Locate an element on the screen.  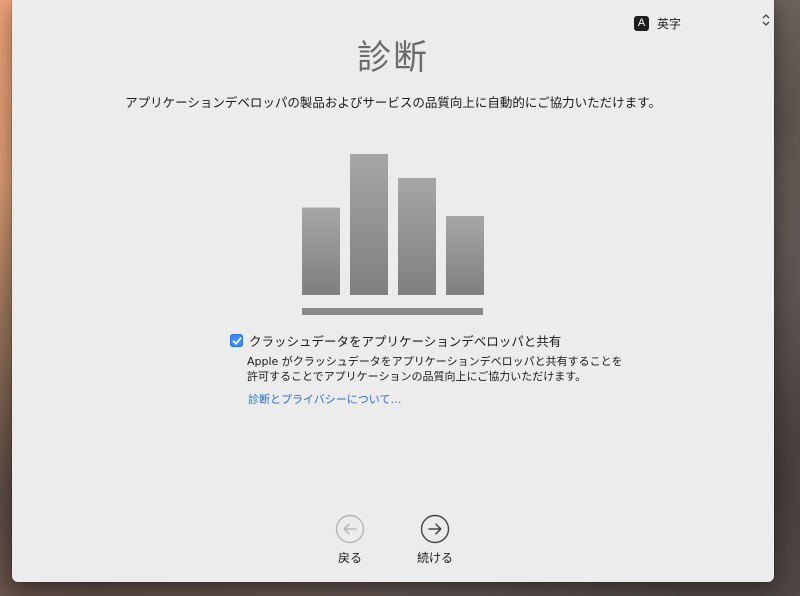
arrow-left-circle-icon is located at coordinates (350, 529).